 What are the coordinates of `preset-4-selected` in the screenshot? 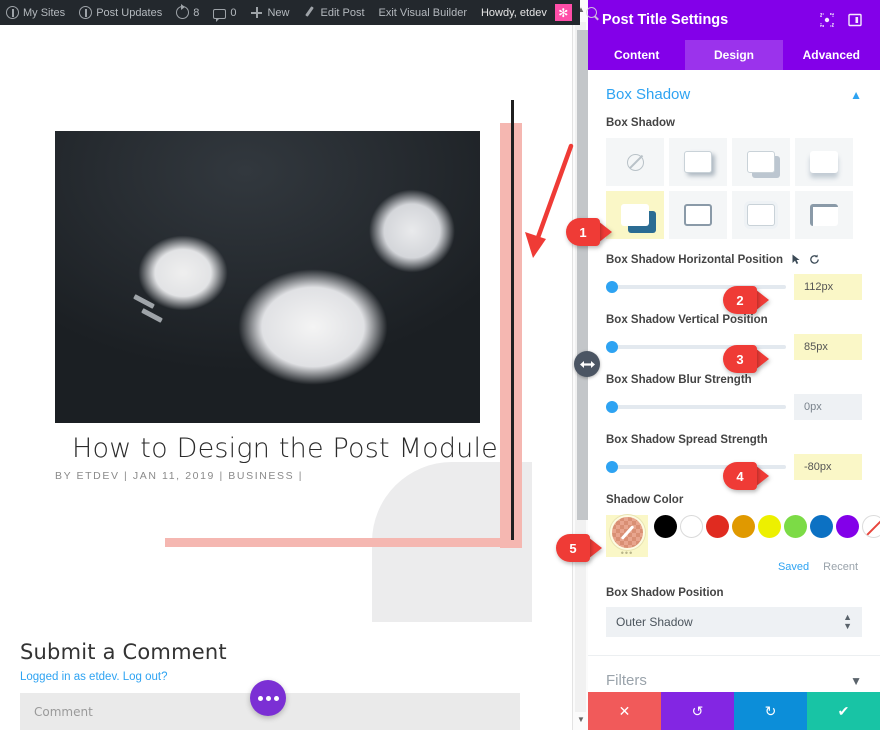 It's located at (635, 215).